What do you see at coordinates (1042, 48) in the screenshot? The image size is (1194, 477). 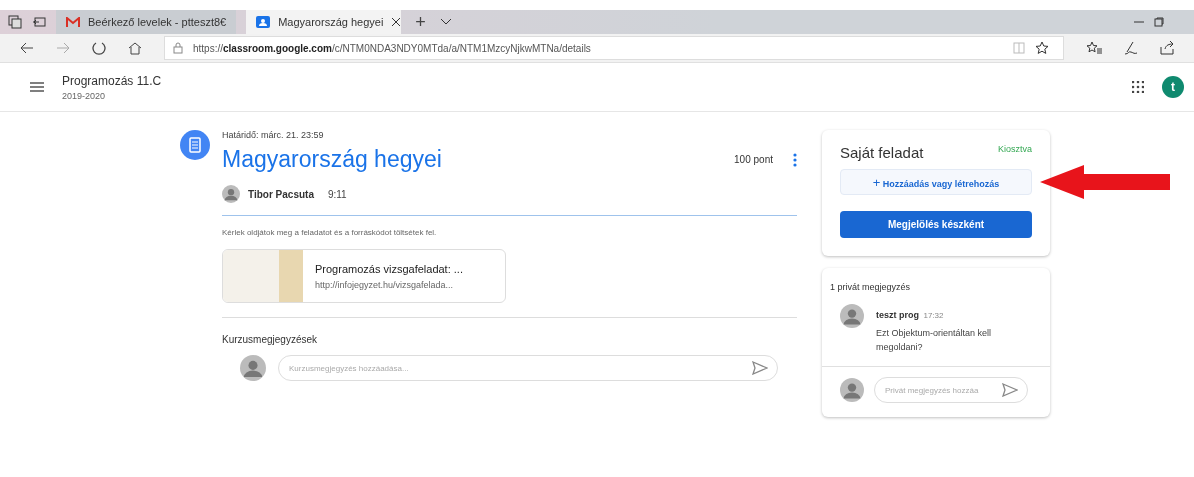 I see `star-icon` at bounding box center [1042, 48].